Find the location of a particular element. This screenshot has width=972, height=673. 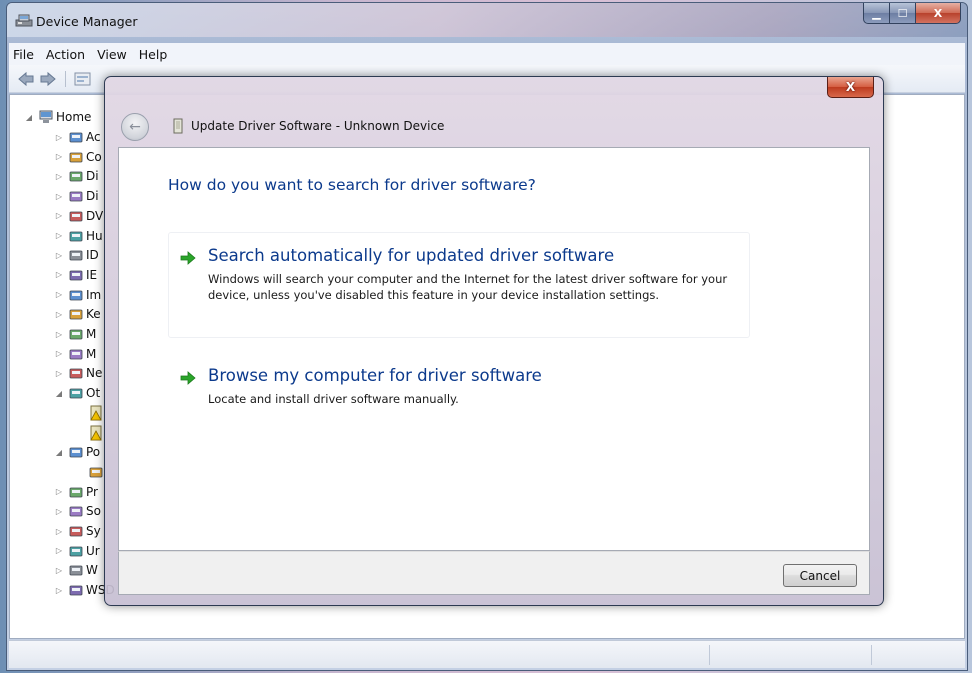

menu-view: View is located at coordinates (112, 54).